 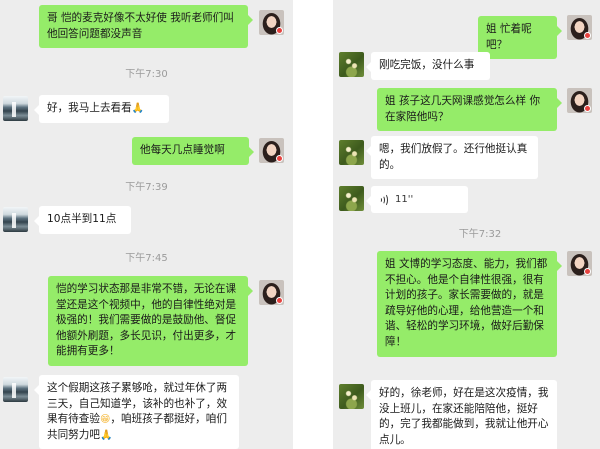 I want to click on message-bubble: 好，我马上去看看🙏, so click(x=101, y=109).